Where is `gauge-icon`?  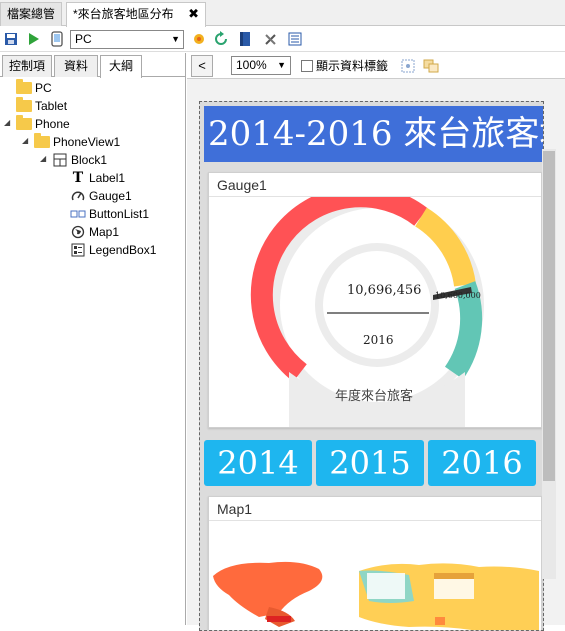 gauge-icon is located at coordinates (78, 196).